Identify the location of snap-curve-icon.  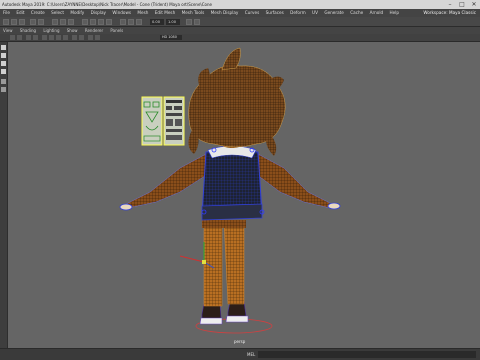
(93, 22).